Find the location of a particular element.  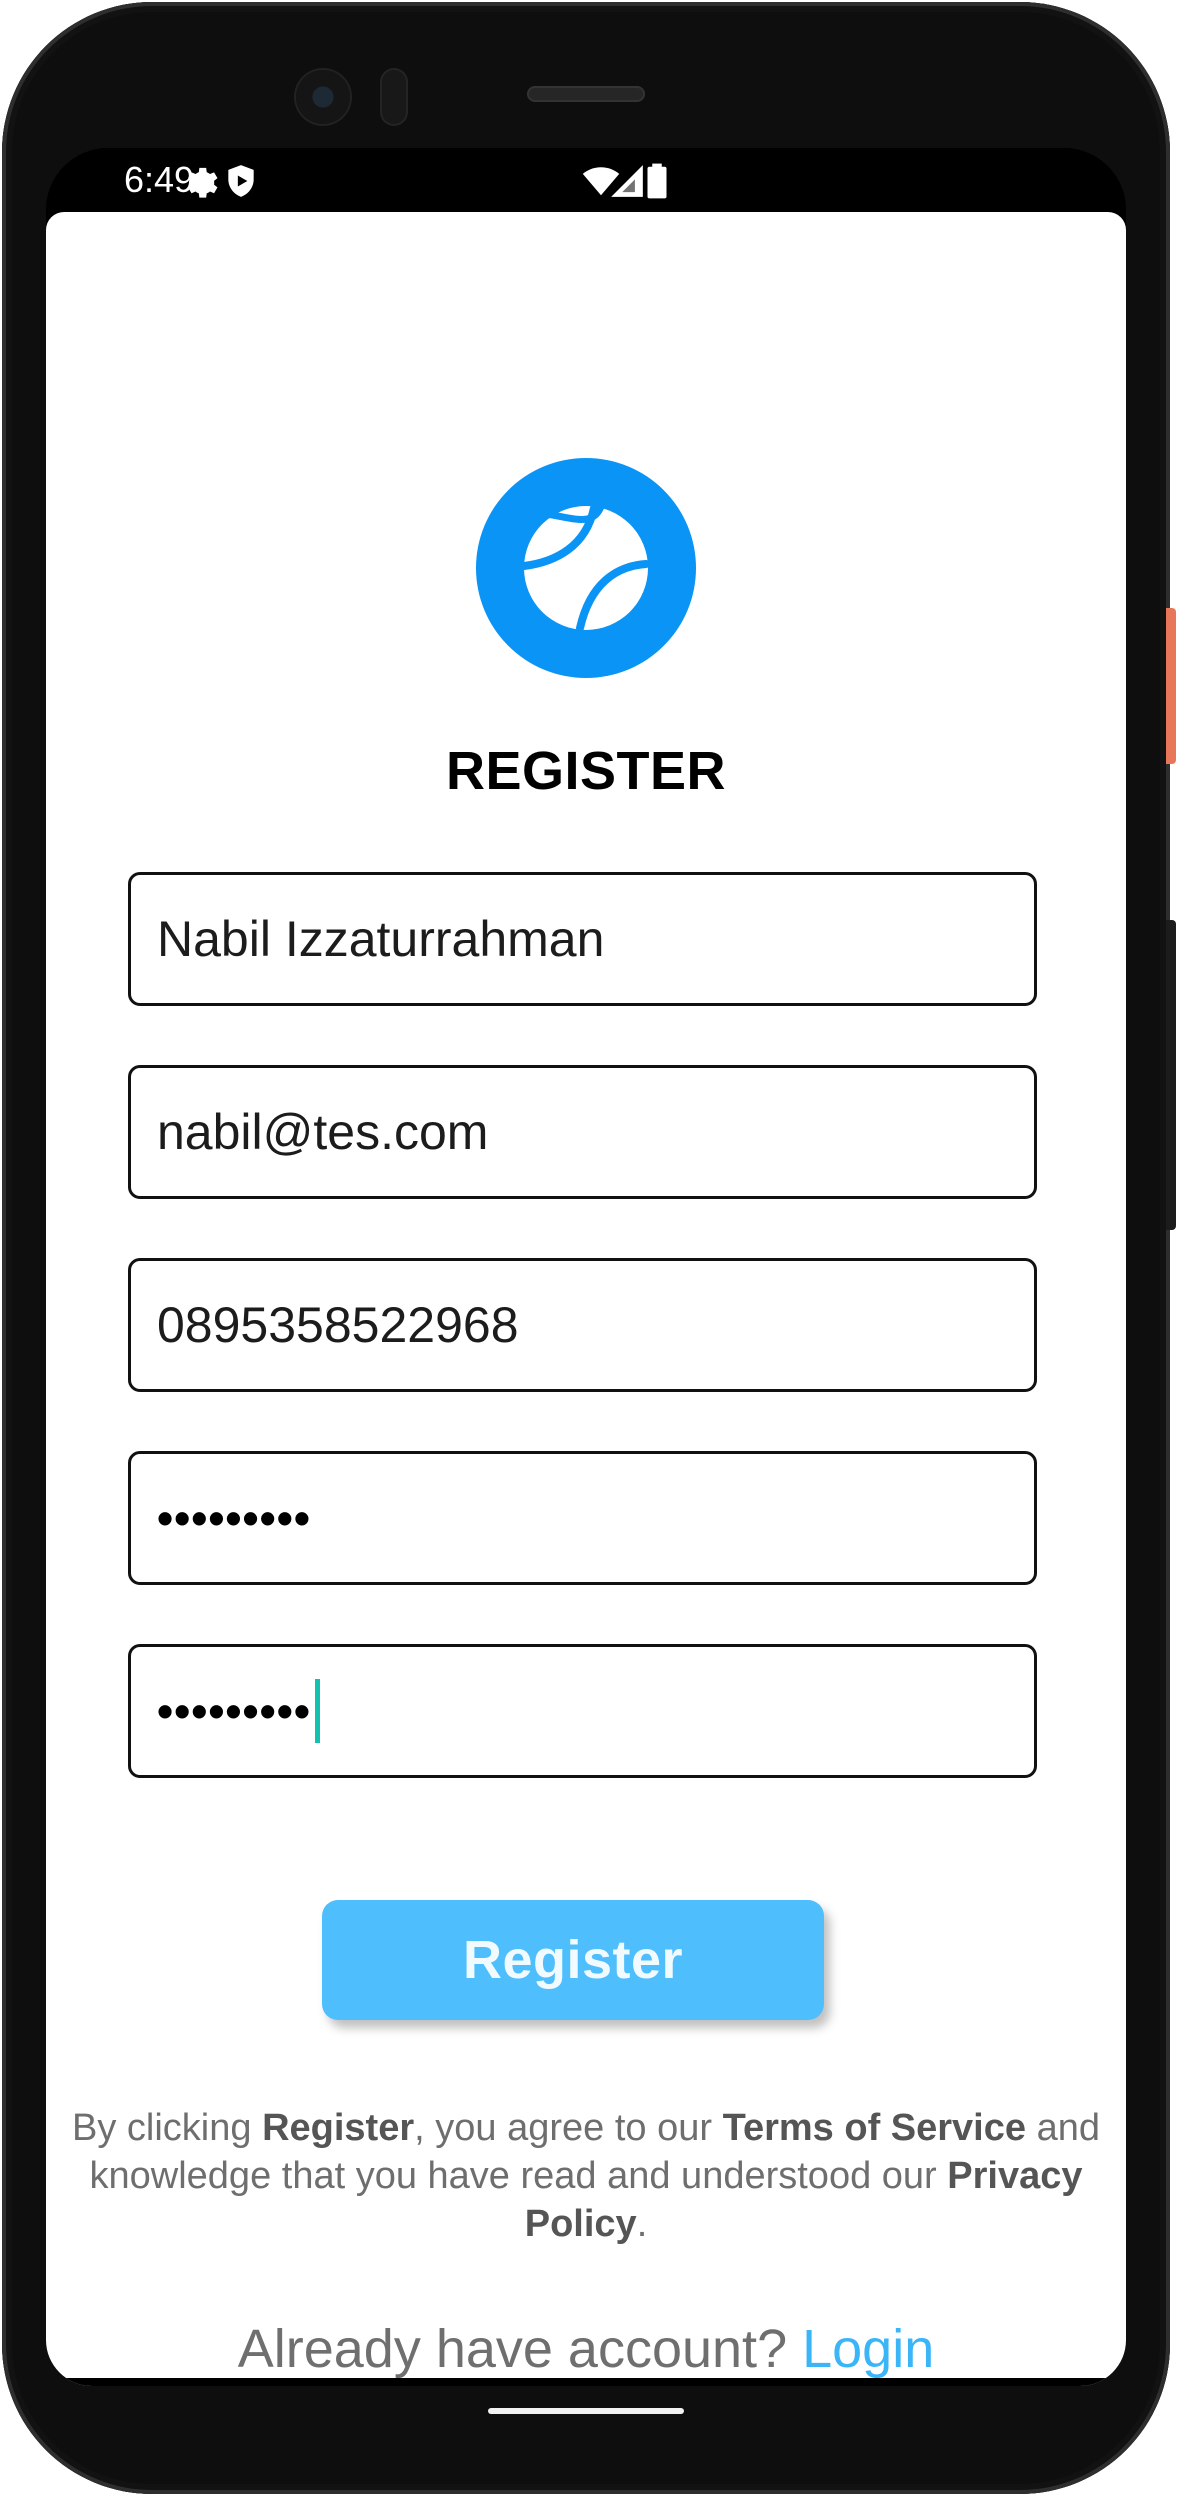

email-field-value: nabil@tes.com is located at coordinates (323, 1132).